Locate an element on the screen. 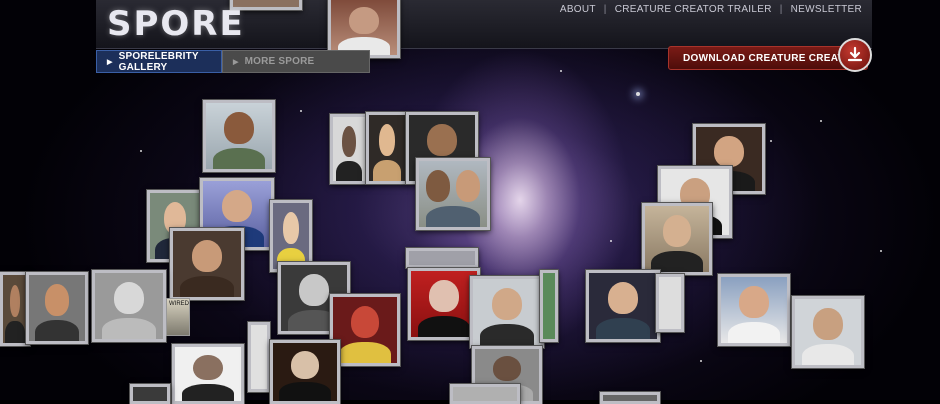 The height and width of the screenshot is (404, 940). tab-bar: ▶ SPORELEBRITY GALLERY ▶ MORE SPORE is located at coordinates (233, 61).